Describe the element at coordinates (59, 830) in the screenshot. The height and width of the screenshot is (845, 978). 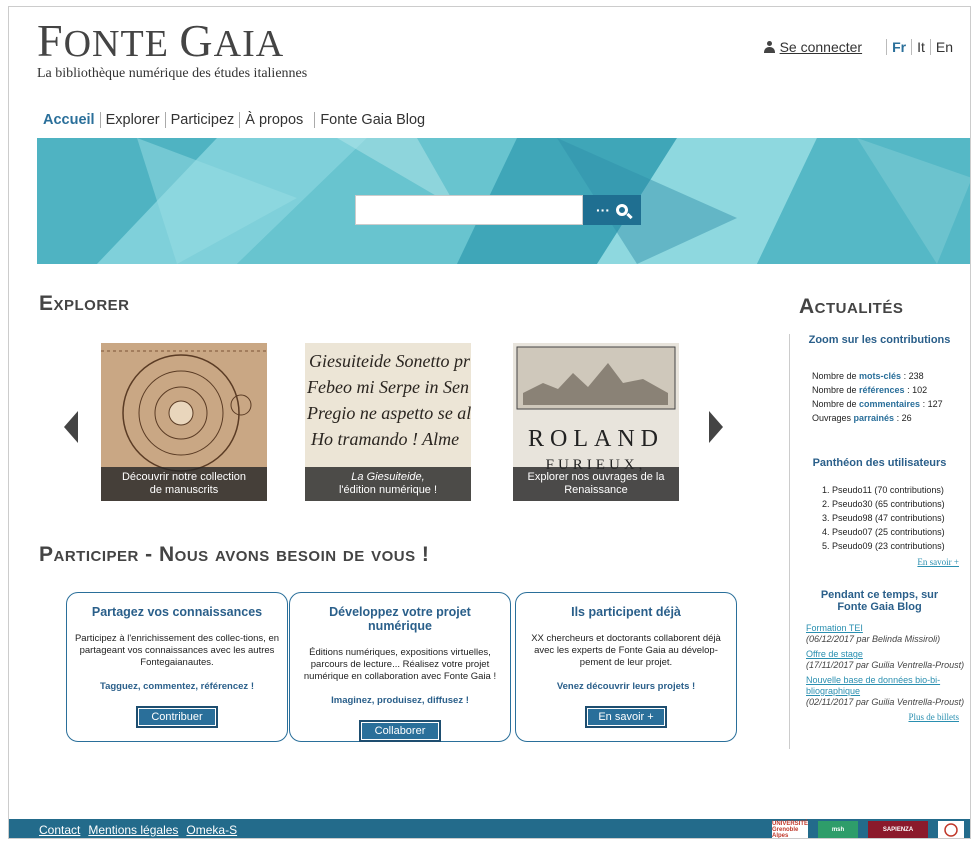
I see `footer-link-contact: Contact` at that location.